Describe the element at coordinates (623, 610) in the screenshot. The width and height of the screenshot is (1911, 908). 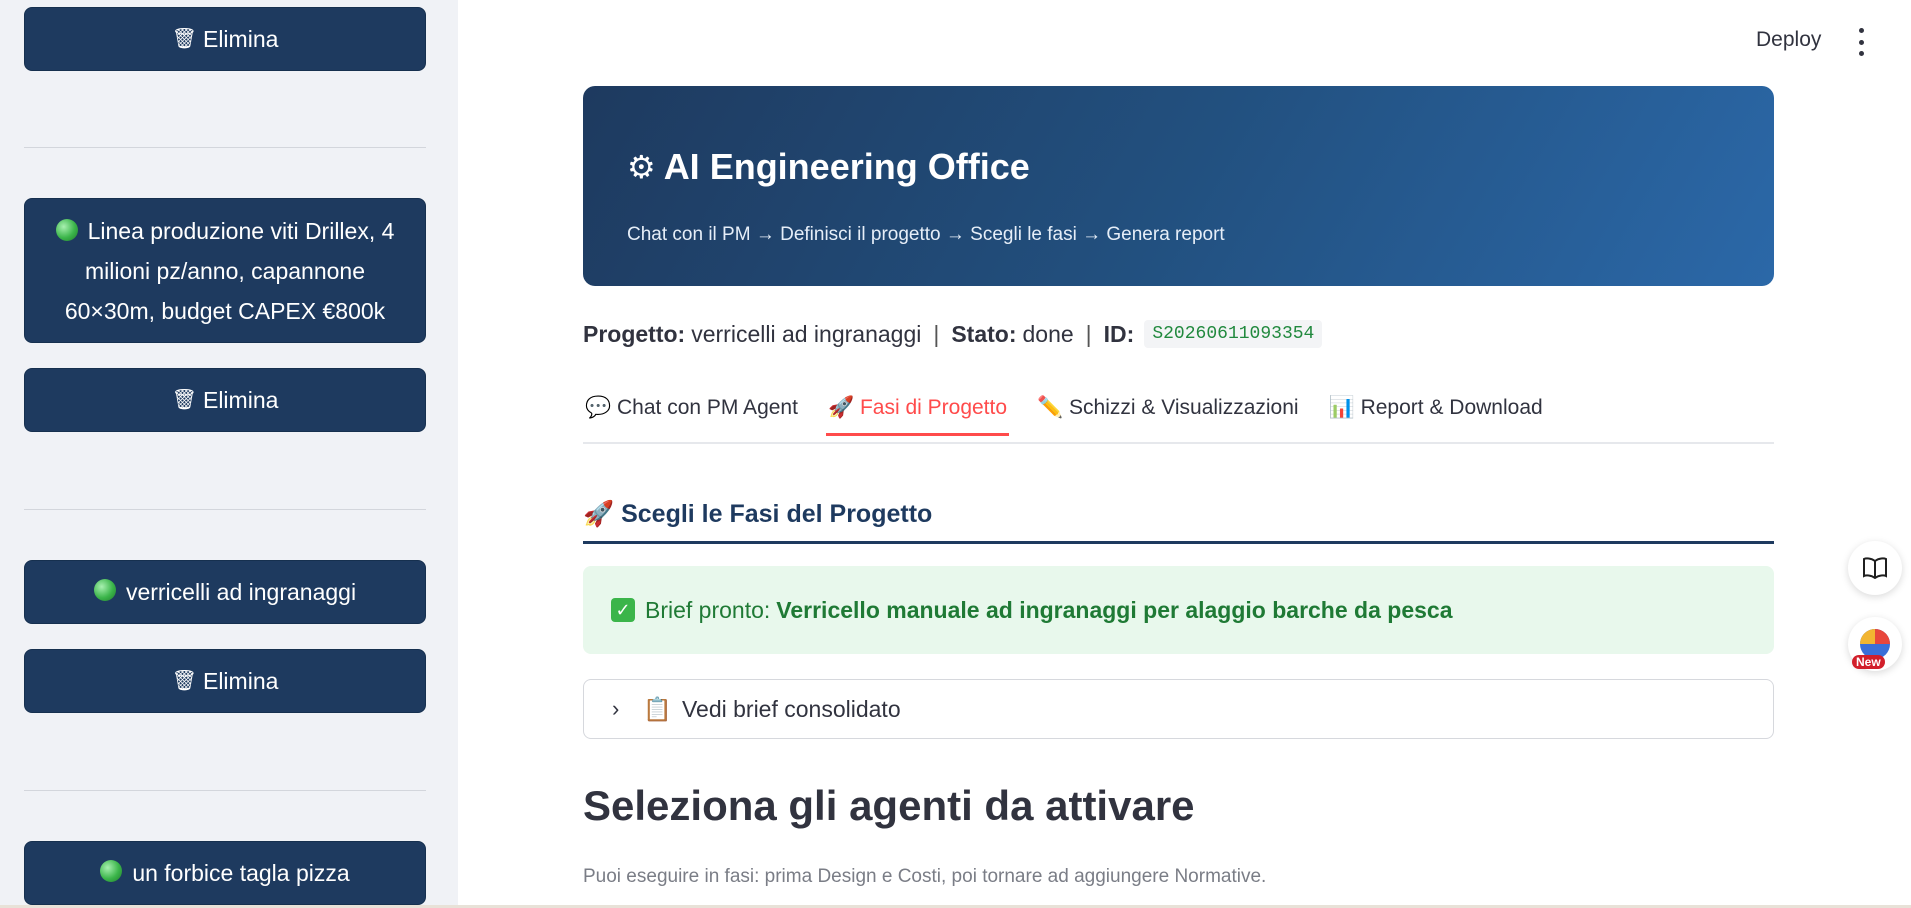
I see `check-icon: ✓` at that location.